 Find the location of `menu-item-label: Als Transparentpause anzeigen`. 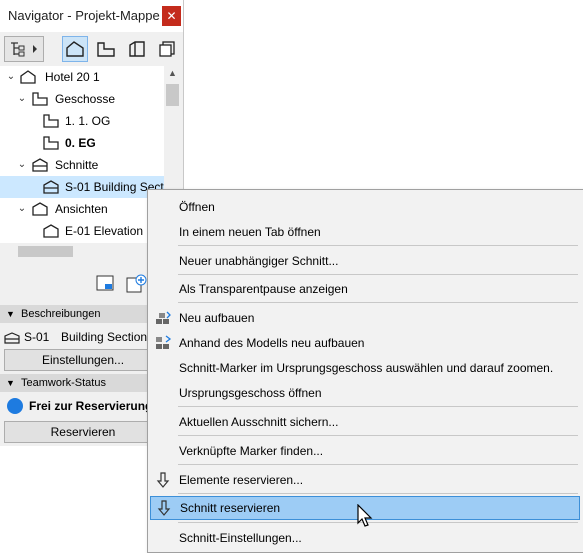

menu-item-label: Als Transparentpause anzeigen is located at coordinates (263, 289).